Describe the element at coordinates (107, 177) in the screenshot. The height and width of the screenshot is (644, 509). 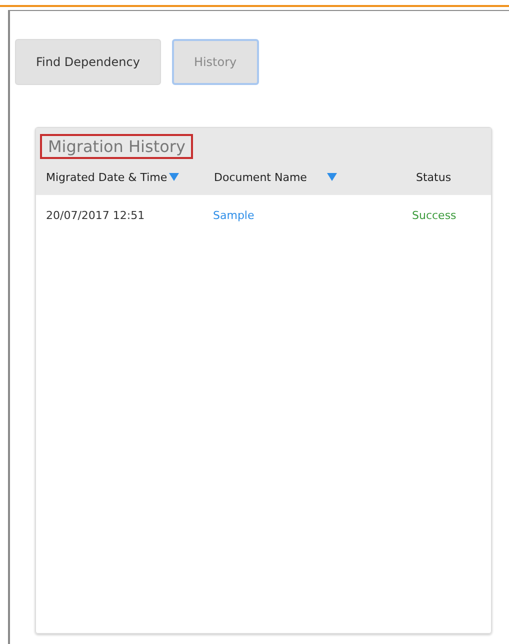
I see `column-header: Migrated Date & Time` at that location.